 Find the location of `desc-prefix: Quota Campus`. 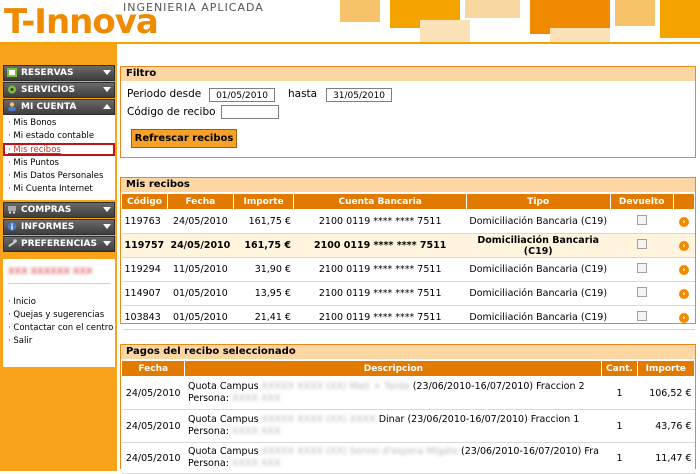

desc-prefix: Quota Campus is located at coordinates (223, 451).